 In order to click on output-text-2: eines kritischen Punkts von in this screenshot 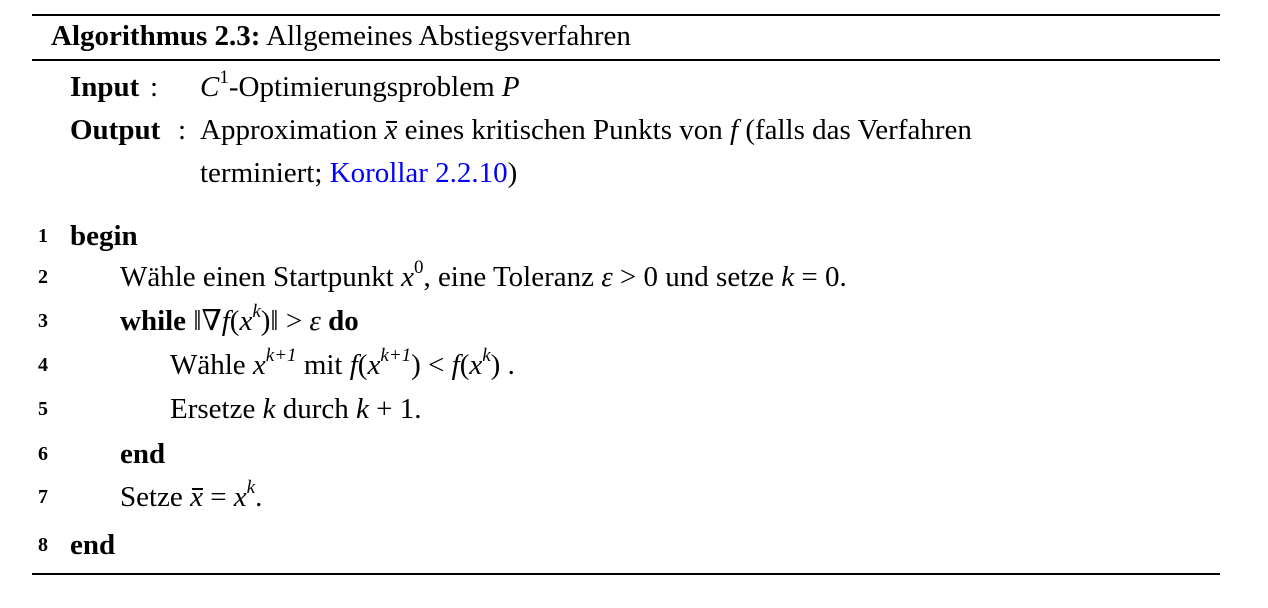, I will do `click(563, 130)`.